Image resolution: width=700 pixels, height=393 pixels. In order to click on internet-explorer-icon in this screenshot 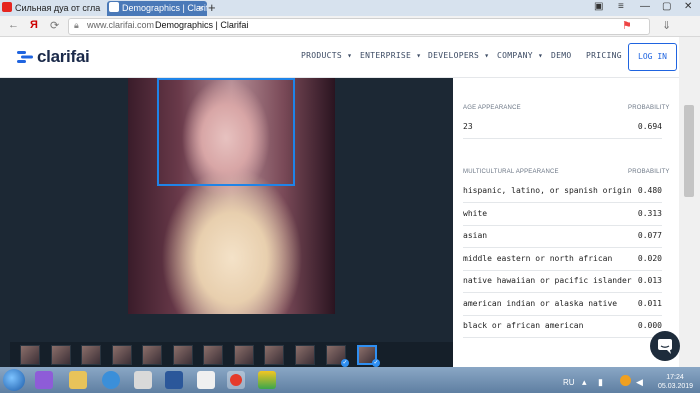, I will do `click(111, 380)`.